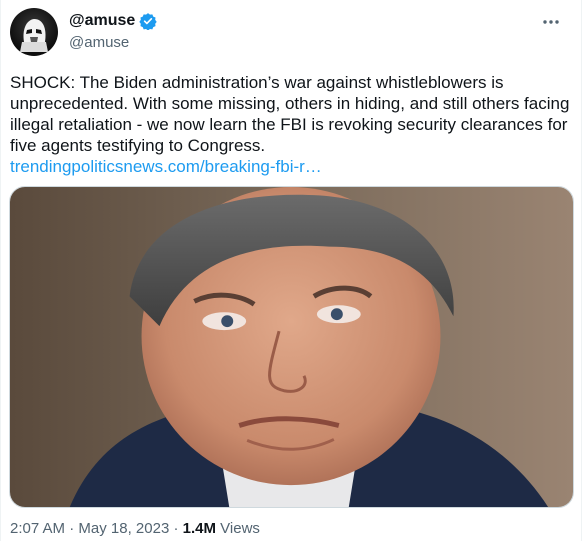  Describe the element at coordinates (37, 528) in the screenshot. I see `tweet-time: 2:07 AM` at that location.